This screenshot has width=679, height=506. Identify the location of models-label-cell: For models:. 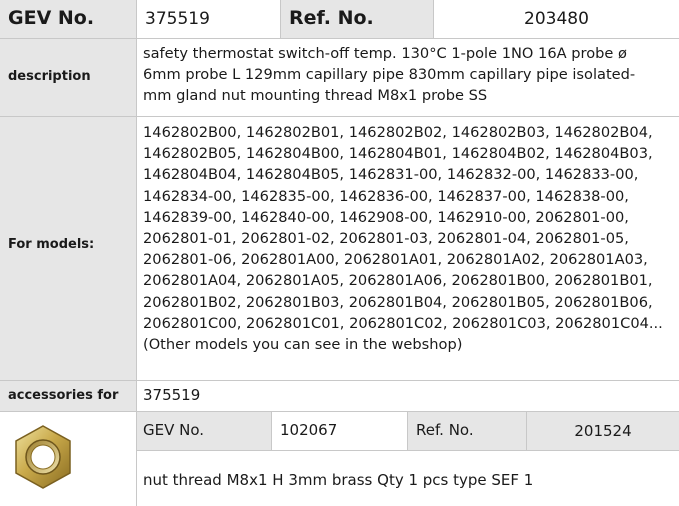
(68, 248).